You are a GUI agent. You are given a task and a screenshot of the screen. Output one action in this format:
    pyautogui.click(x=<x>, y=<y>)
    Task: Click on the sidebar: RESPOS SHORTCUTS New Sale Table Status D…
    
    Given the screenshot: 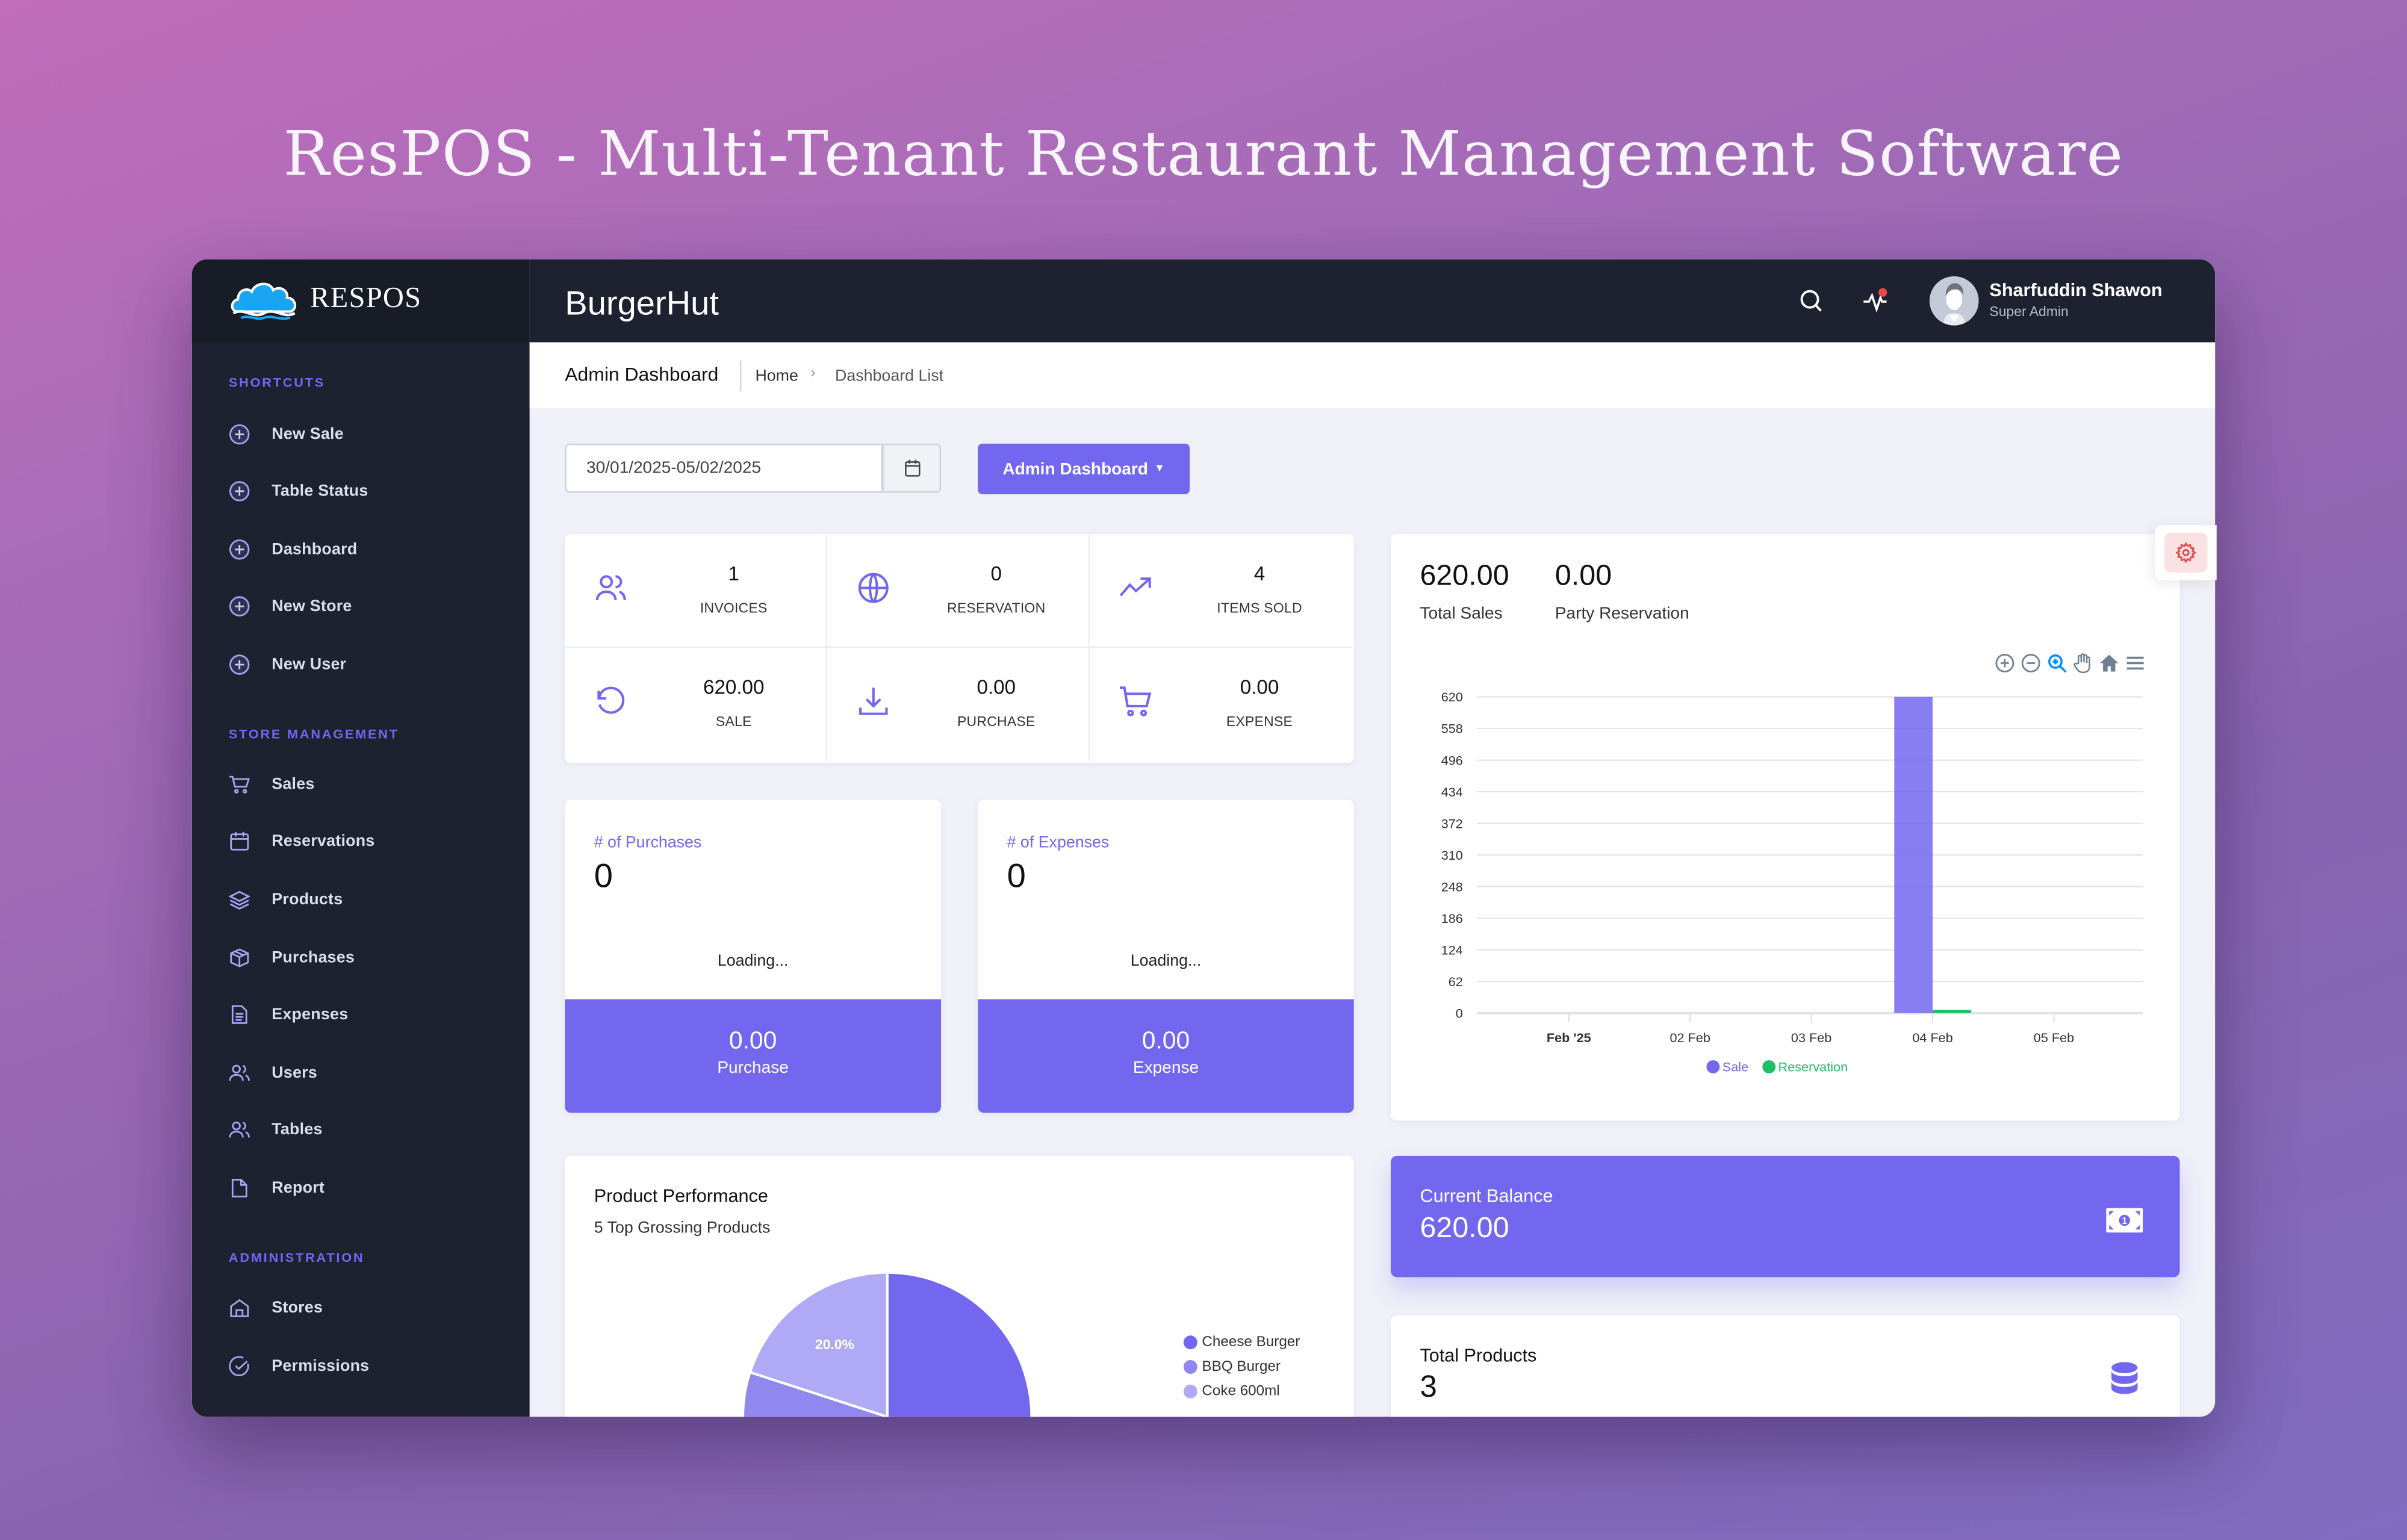 What is the action you would take?
    pyautogui.click(x=360, y=838)
    